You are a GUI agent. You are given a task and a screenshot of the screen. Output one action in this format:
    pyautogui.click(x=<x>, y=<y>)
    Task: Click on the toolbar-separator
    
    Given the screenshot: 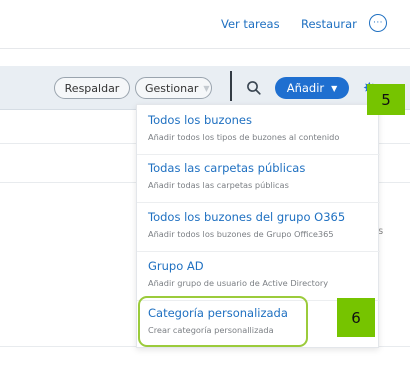 What is the action you would take?
    pyautogui.click(x=231, y=86)
    